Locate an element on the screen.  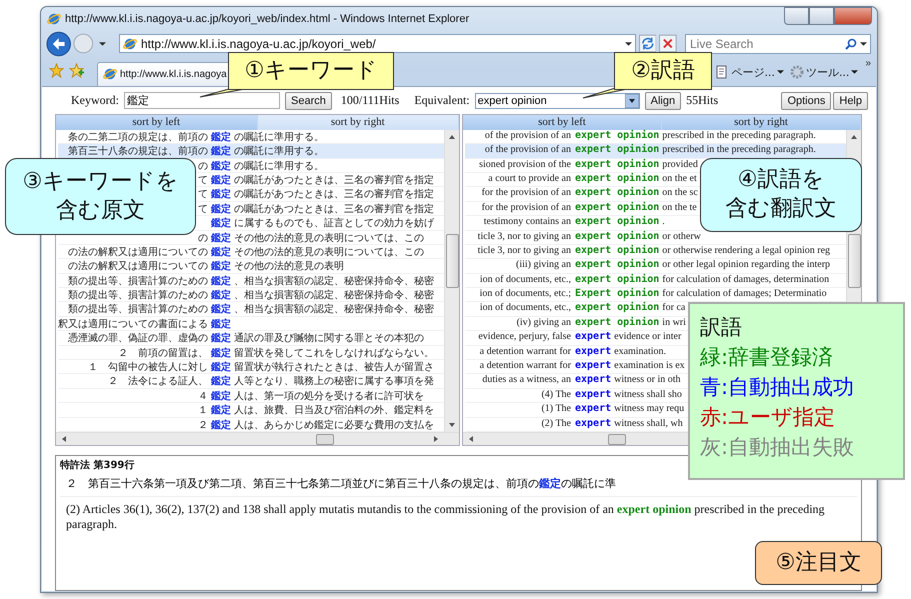
callout-tooltip: ④訳語を 含む翻訳文 is located at coordinates (781, 195).